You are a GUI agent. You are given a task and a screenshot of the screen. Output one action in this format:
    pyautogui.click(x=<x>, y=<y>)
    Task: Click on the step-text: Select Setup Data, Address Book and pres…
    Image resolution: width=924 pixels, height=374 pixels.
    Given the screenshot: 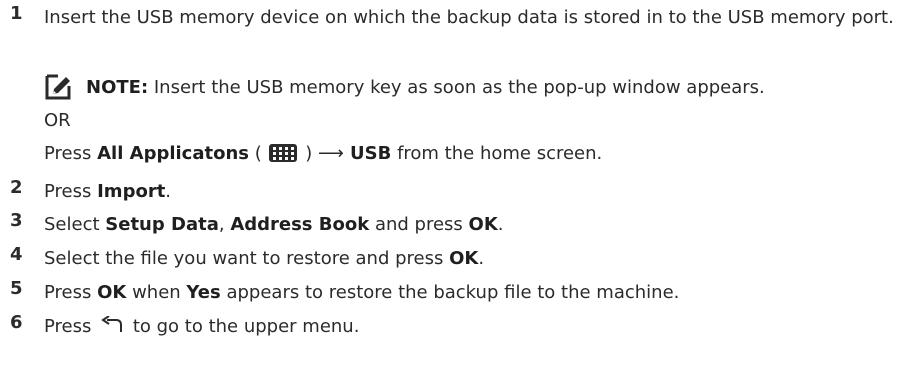 What is the action you would take?
    pyautogui.click(x=274, y=224)
    